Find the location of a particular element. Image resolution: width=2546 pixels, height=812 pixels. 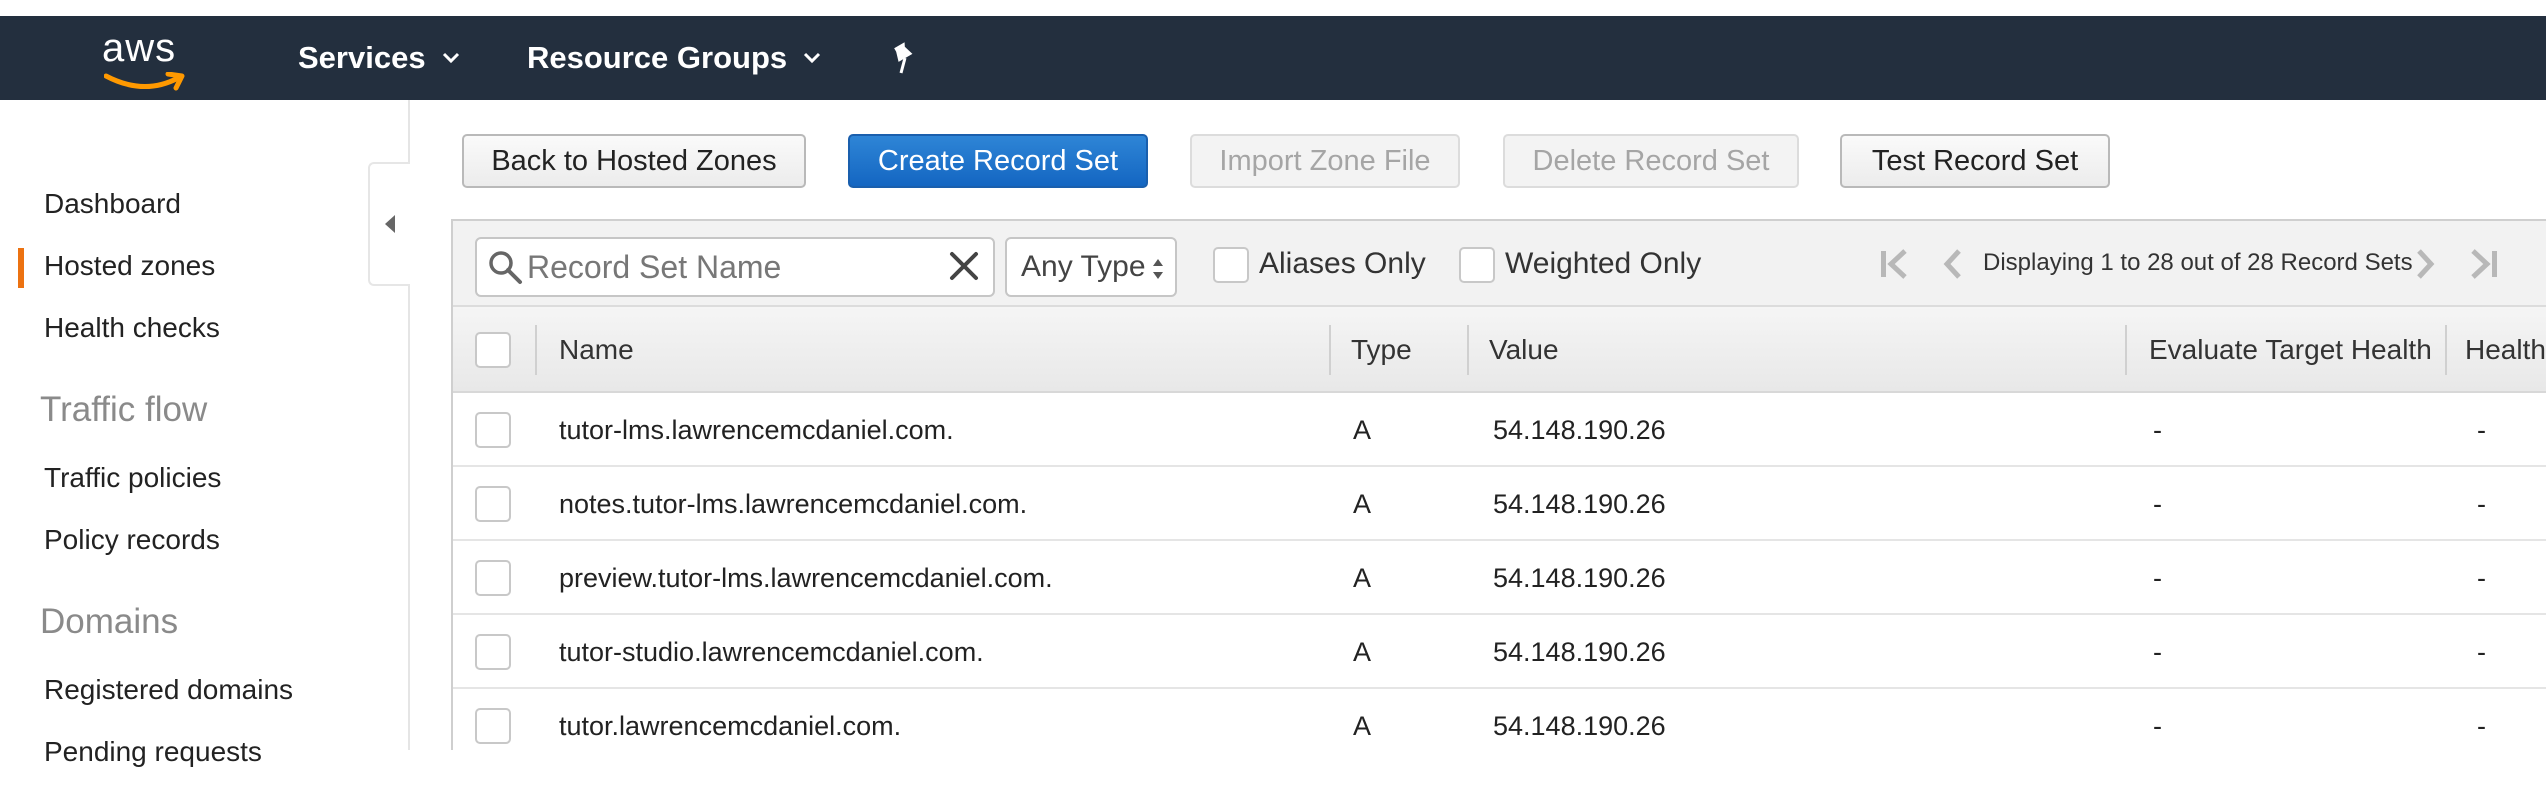

column-header-health: Health is located at coordinates (2505, 350).